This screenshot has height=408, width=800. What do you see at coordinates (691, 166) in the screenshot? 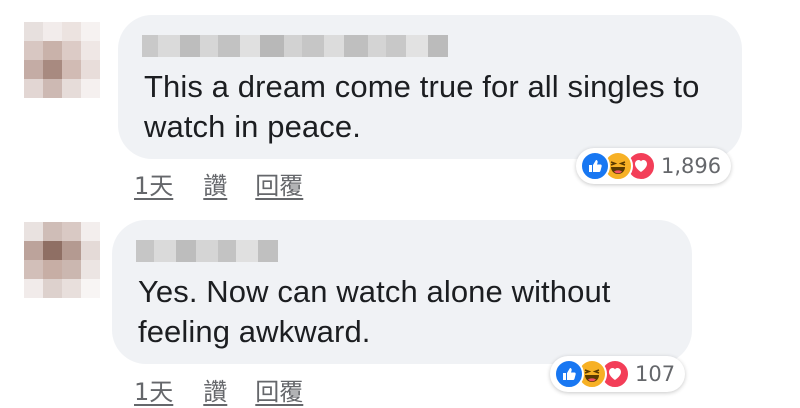
I see `reaction-count: 1,896` at bounding box center [691, 166].